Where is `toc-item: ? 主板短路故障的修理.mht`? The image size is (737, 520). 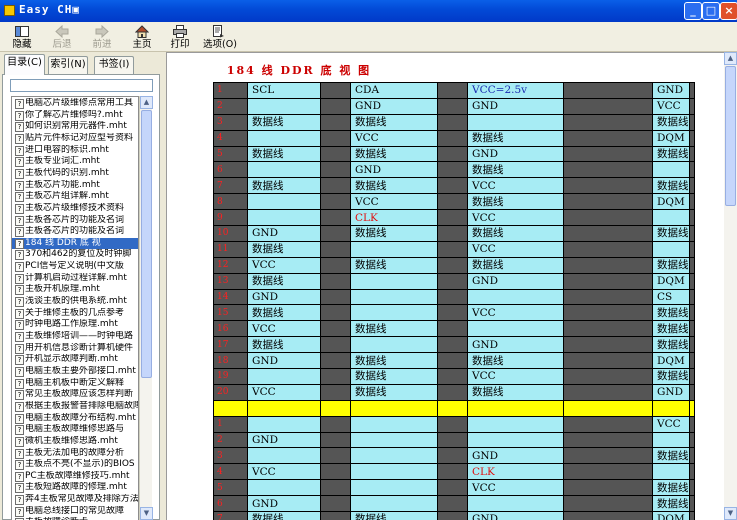 toc-item: ? 主板短路故障的修理.mht is located at coordinates (75, 488).